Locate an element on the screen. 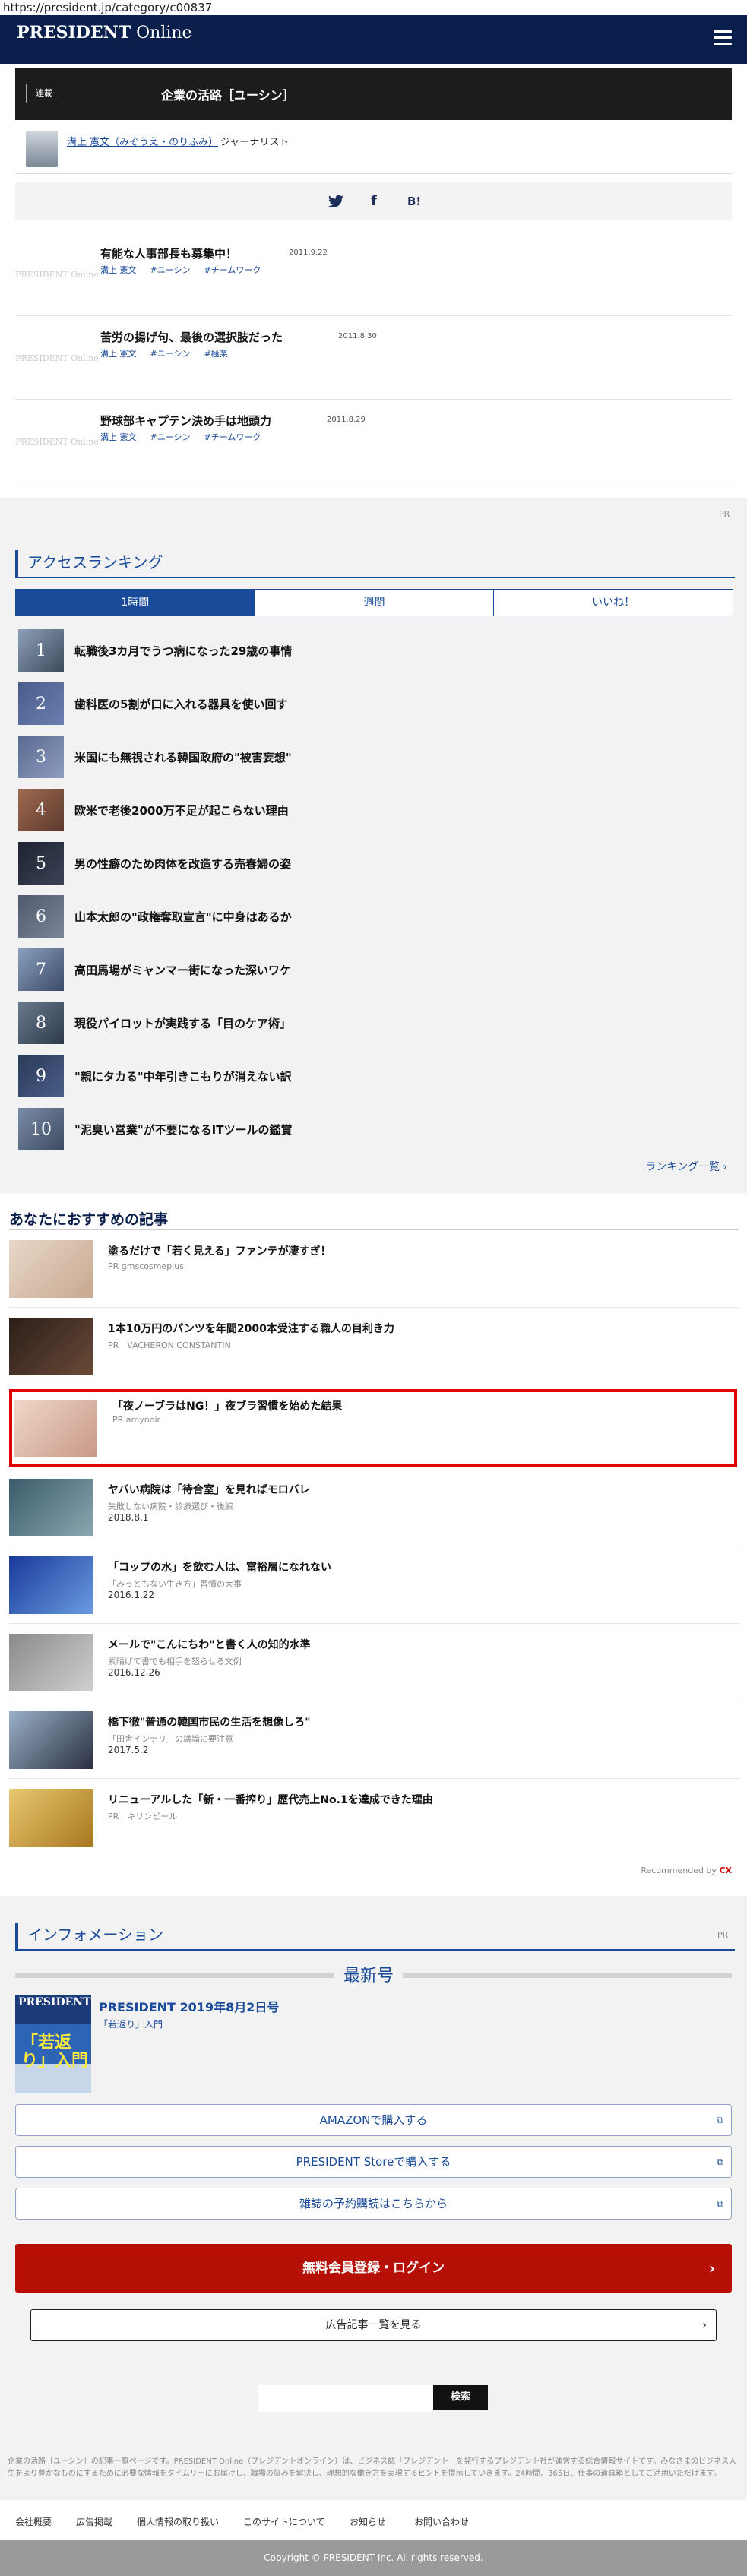 This screenshot has height=2576, width=747. search-input is located at coordinates (346, 2399).